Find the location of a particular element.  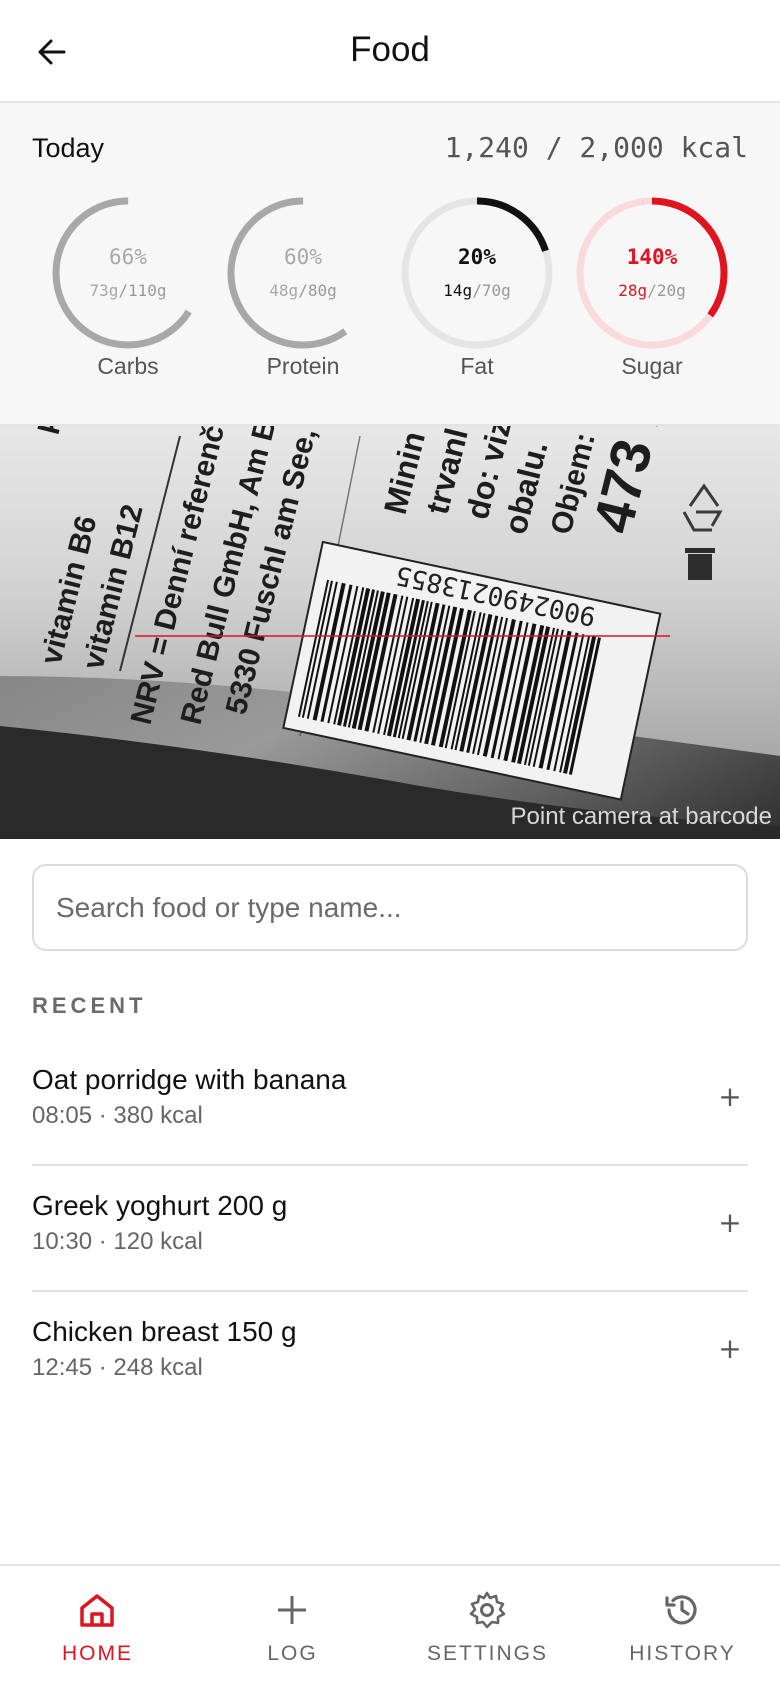

recent-section-title: RECENT is located at coordinates (89, 1005).